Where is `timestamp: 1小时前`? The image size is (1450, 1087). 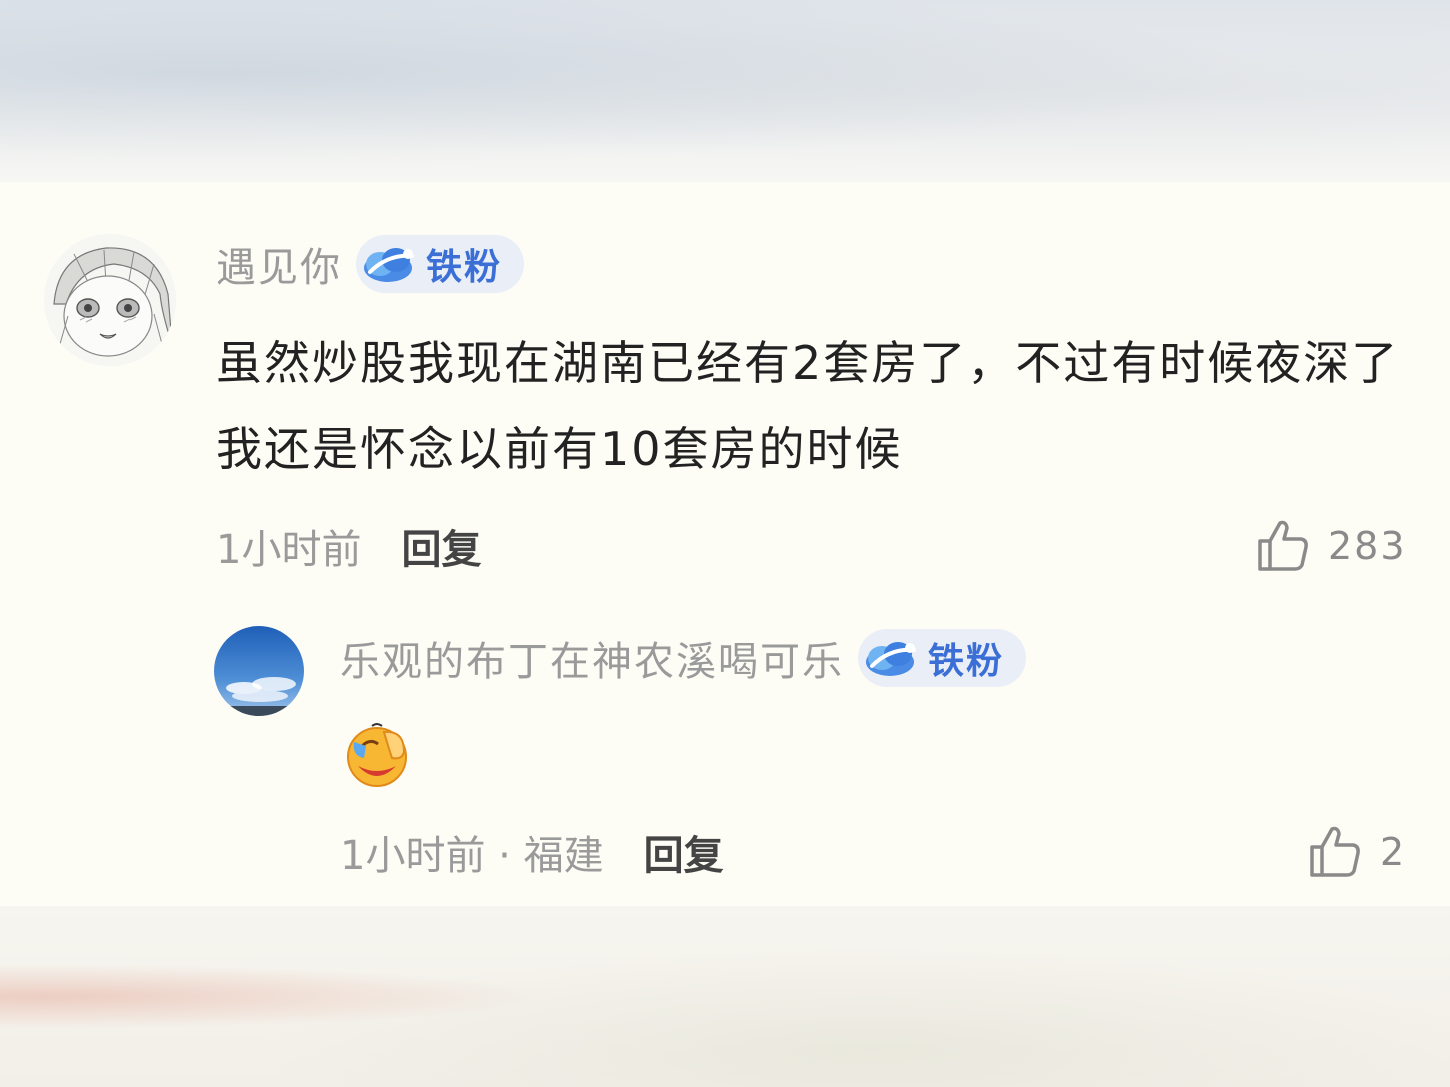
timestamp: 1小时前 is located at coordinates (289, 550).